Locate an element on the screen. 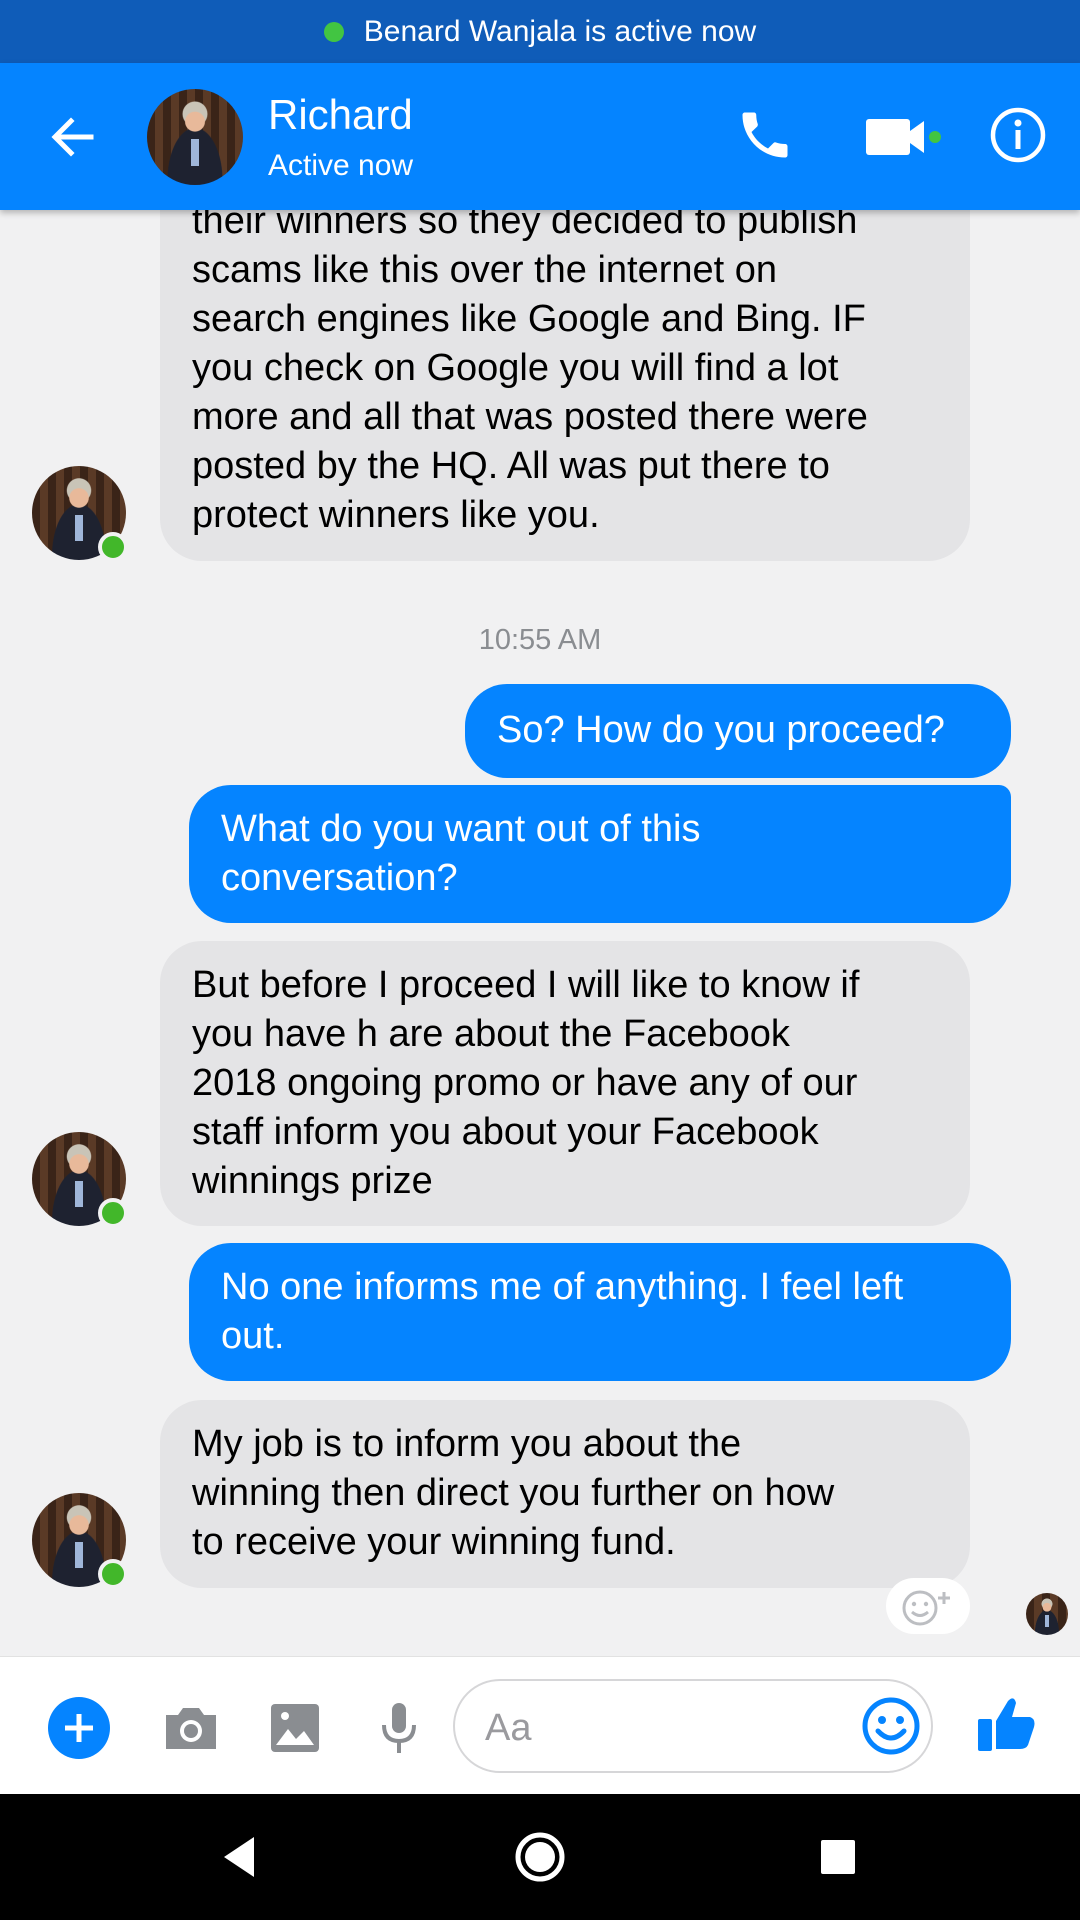 The image size is (1080, 1920). contact-avatar is located at coordinates (195, 137).